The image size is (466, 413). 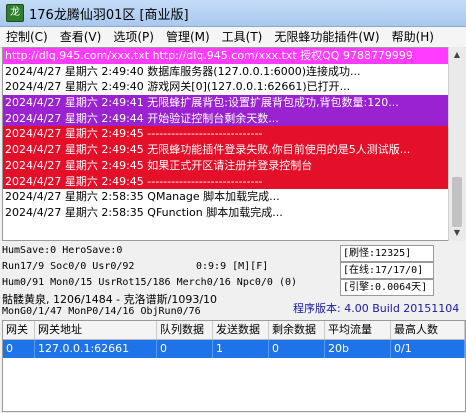 I want to click on col-average-flow: 平均流量, so click(x=358, y=330).